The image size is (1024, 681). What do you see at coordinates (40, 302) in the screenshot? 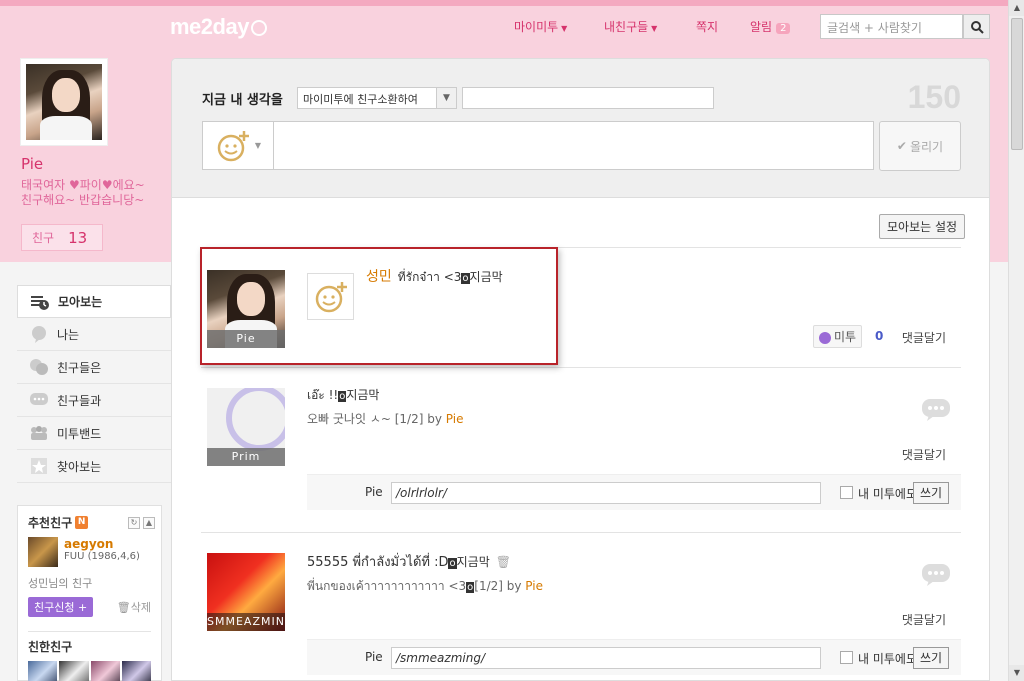
I see `clock-stack-icon` at bounding box center [40, 302].